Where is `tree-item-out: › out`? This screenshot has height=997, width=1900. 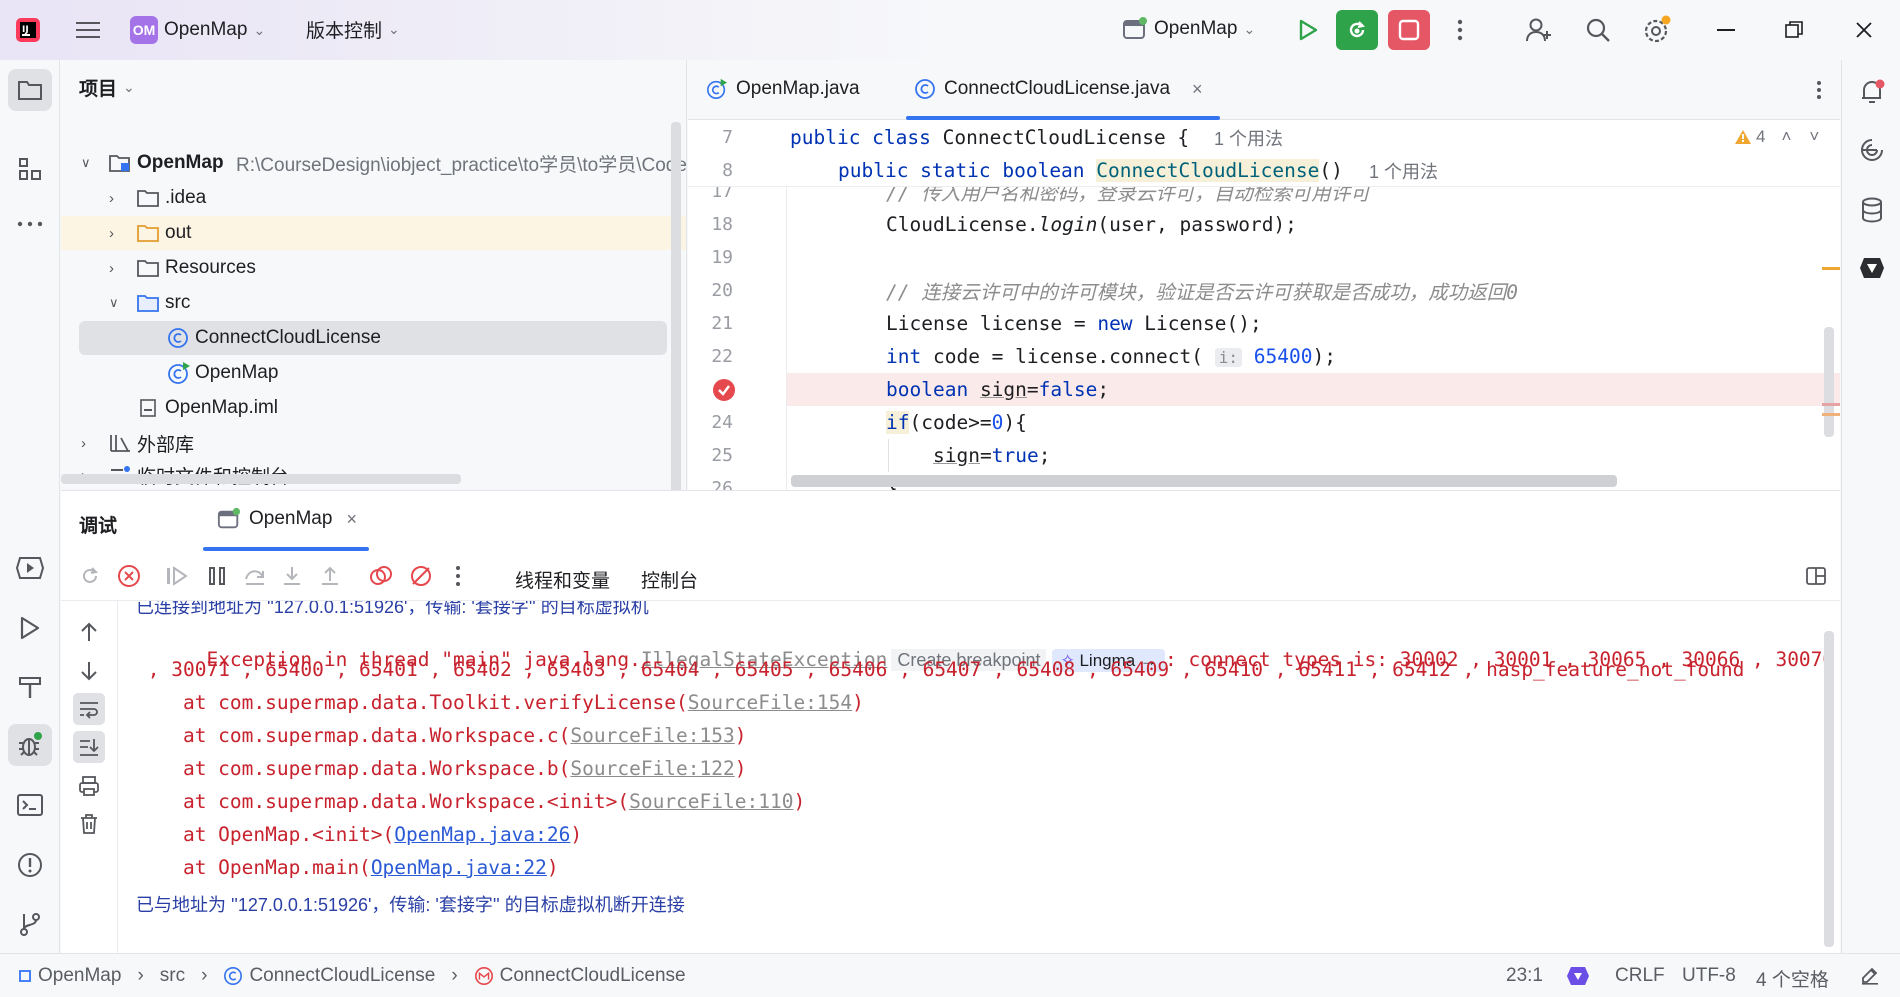 tree-item-out: › out is located at coordinates (373, 233).